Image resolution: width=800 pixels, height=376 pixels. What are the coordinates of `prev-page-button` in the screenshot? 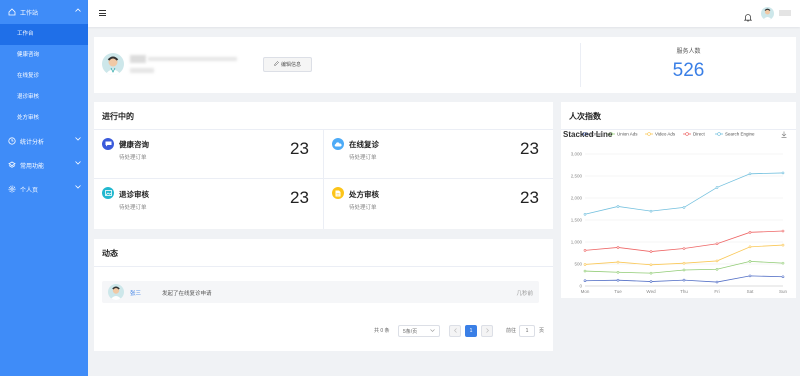 It's located at (455, 331).